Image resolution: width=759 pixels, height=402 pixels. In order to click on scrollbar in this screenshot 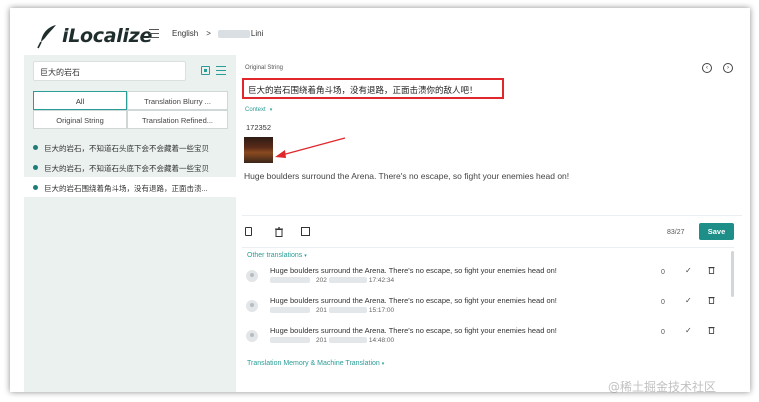, I will do `click(732, 274)`.